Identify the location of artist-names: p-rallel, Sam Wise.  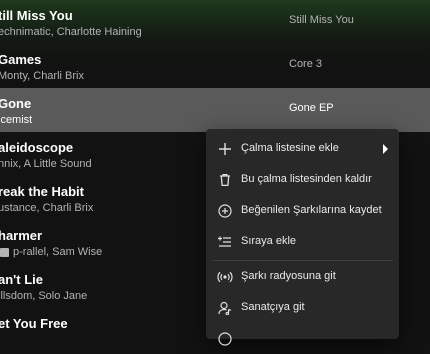
(57, 252).